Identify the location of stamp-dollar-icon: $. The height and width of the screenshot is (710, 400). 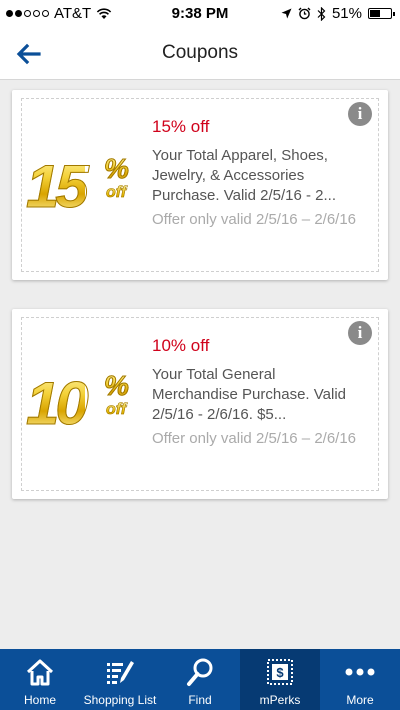
(280, 672).